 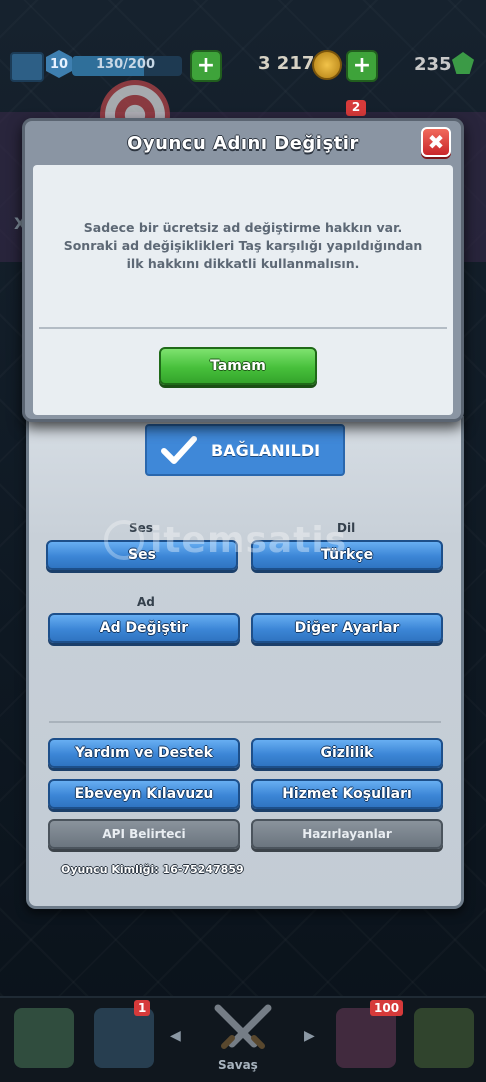 I want to click on left-arrow-icon: ◀, so click(x=175, y=1036).